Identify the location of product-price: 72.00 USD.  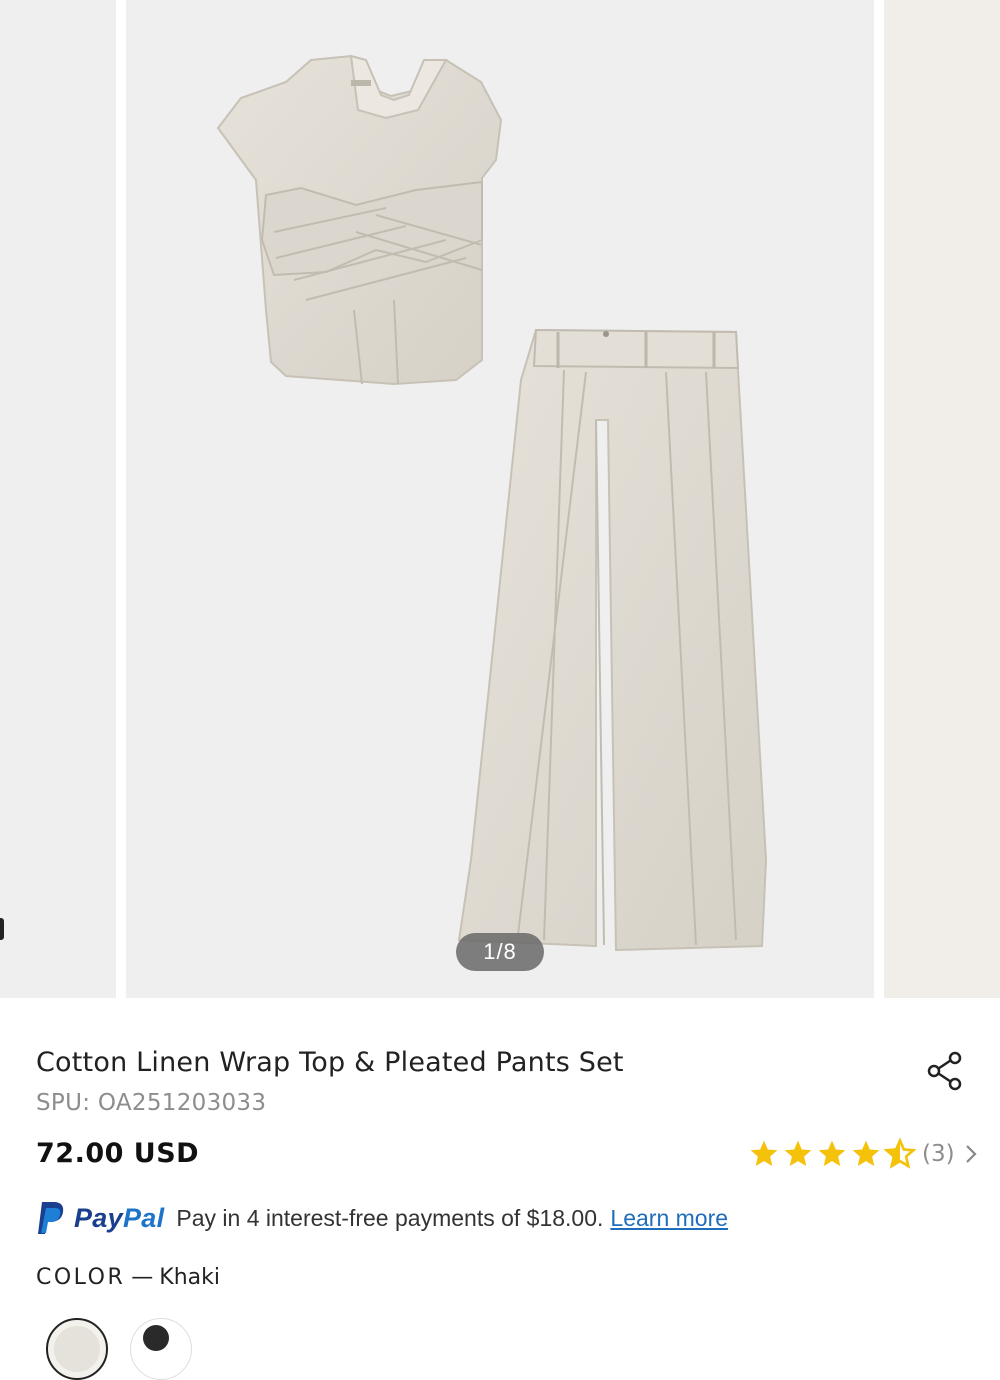
(118, 1153).